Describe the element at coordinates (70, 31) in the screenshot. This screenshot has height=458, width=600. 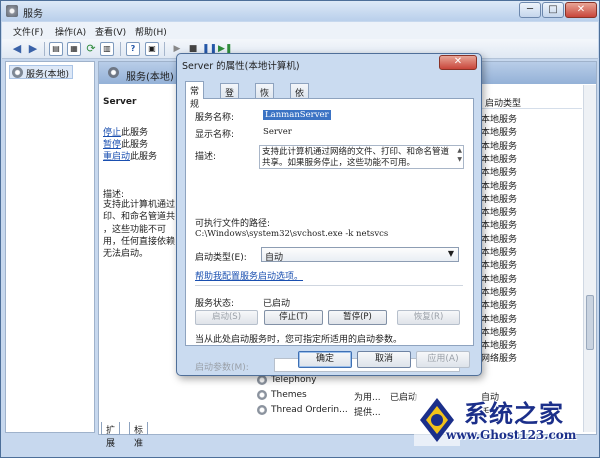
I see `menu-action: 操作(A)` at that location.